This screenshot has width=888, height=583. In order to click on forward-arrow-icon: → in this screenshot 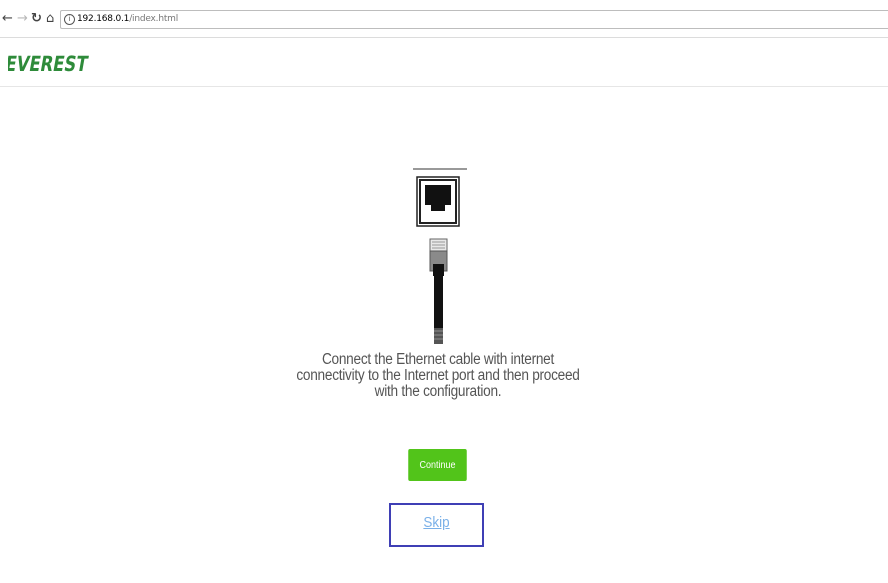, I will do `click(22, 19)`.